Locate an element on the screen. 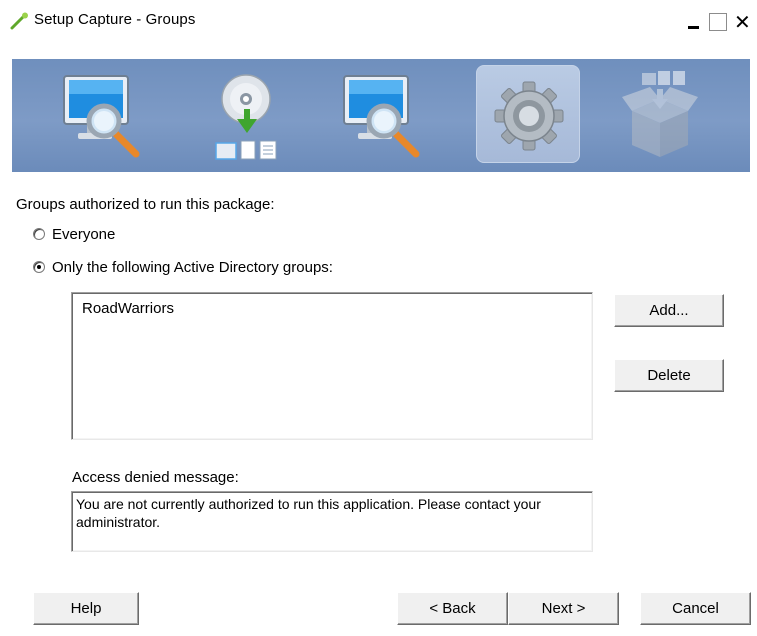  step-capture-before-icon is located at coordinates (104, 115).